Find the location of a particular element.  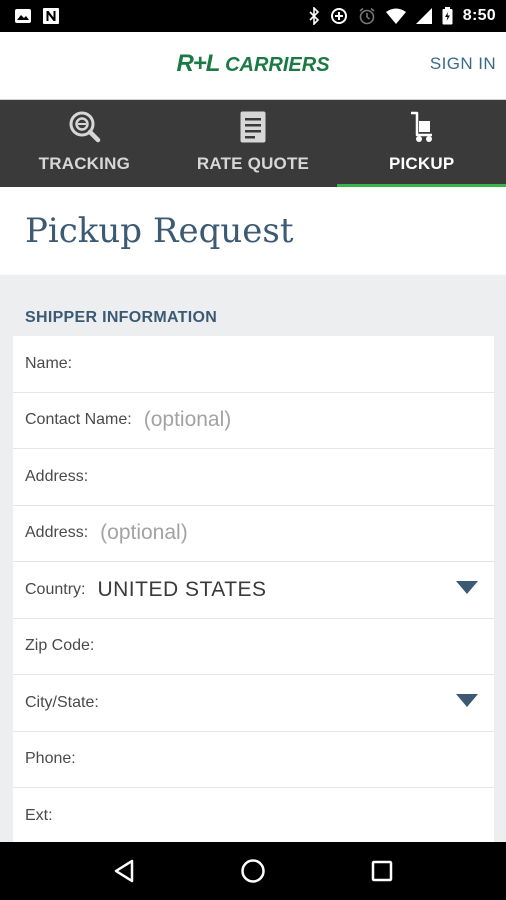

battery-icon is located at coordinates (447, 16).